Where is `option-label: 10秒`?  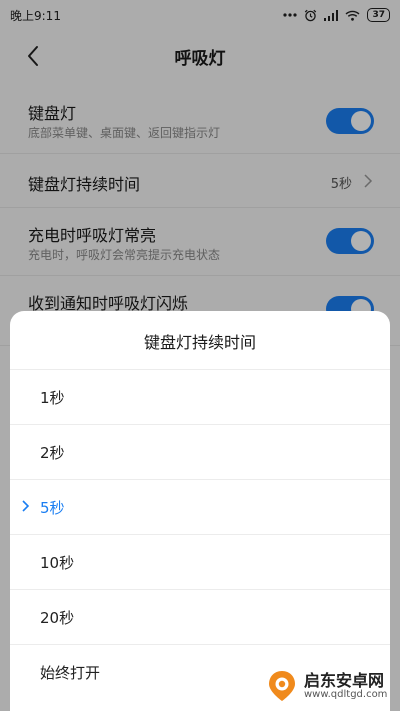
option-label: 10秒 is located at coordinates (57, 563).